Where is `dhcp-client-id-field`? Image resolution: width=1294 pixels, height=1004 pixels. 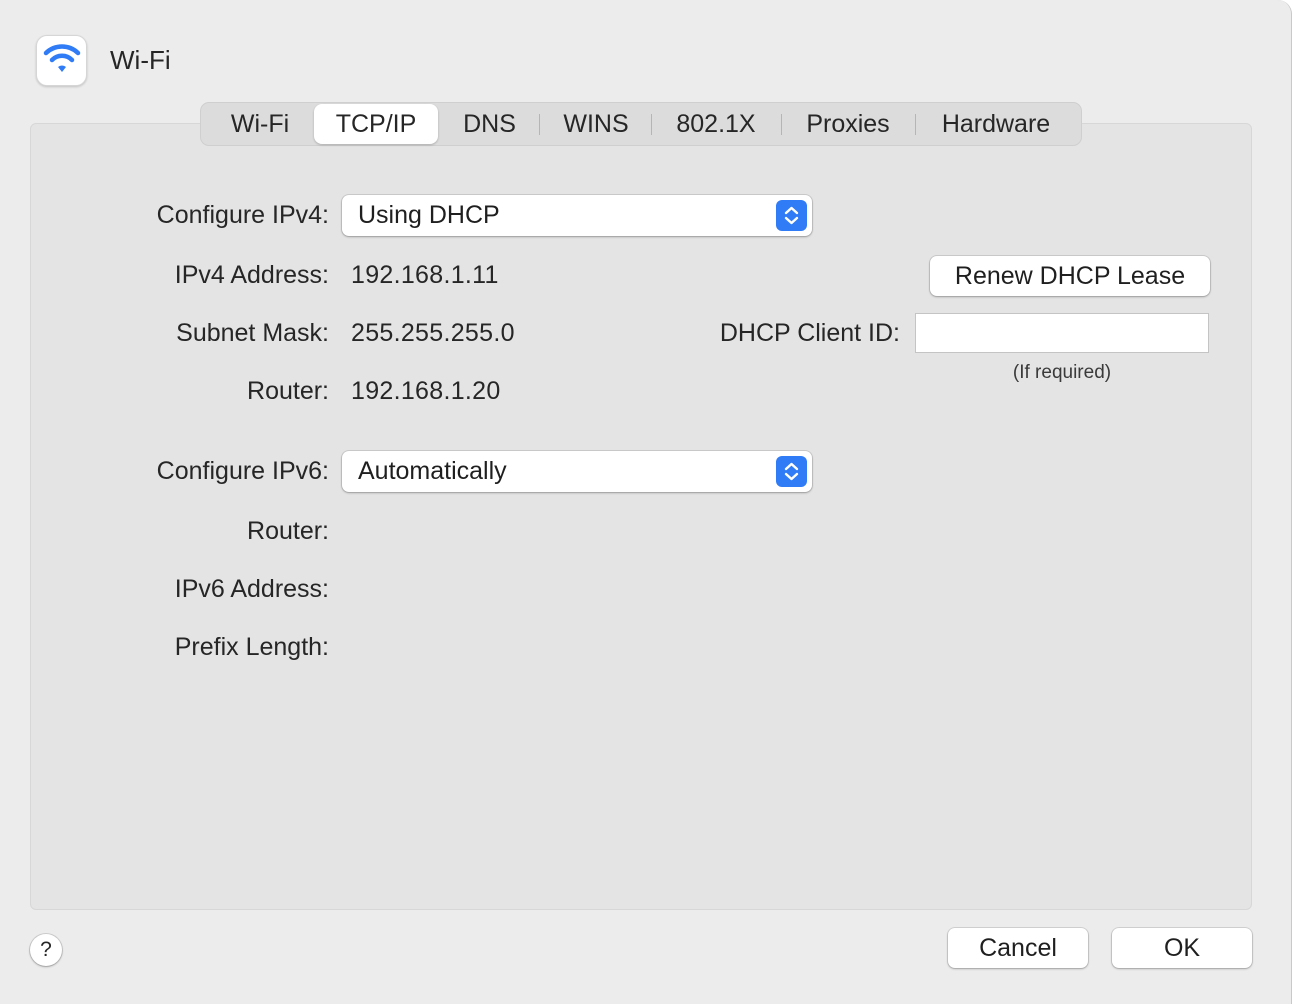 dhcp-client-id-field is located at coordinates (1062, 333).